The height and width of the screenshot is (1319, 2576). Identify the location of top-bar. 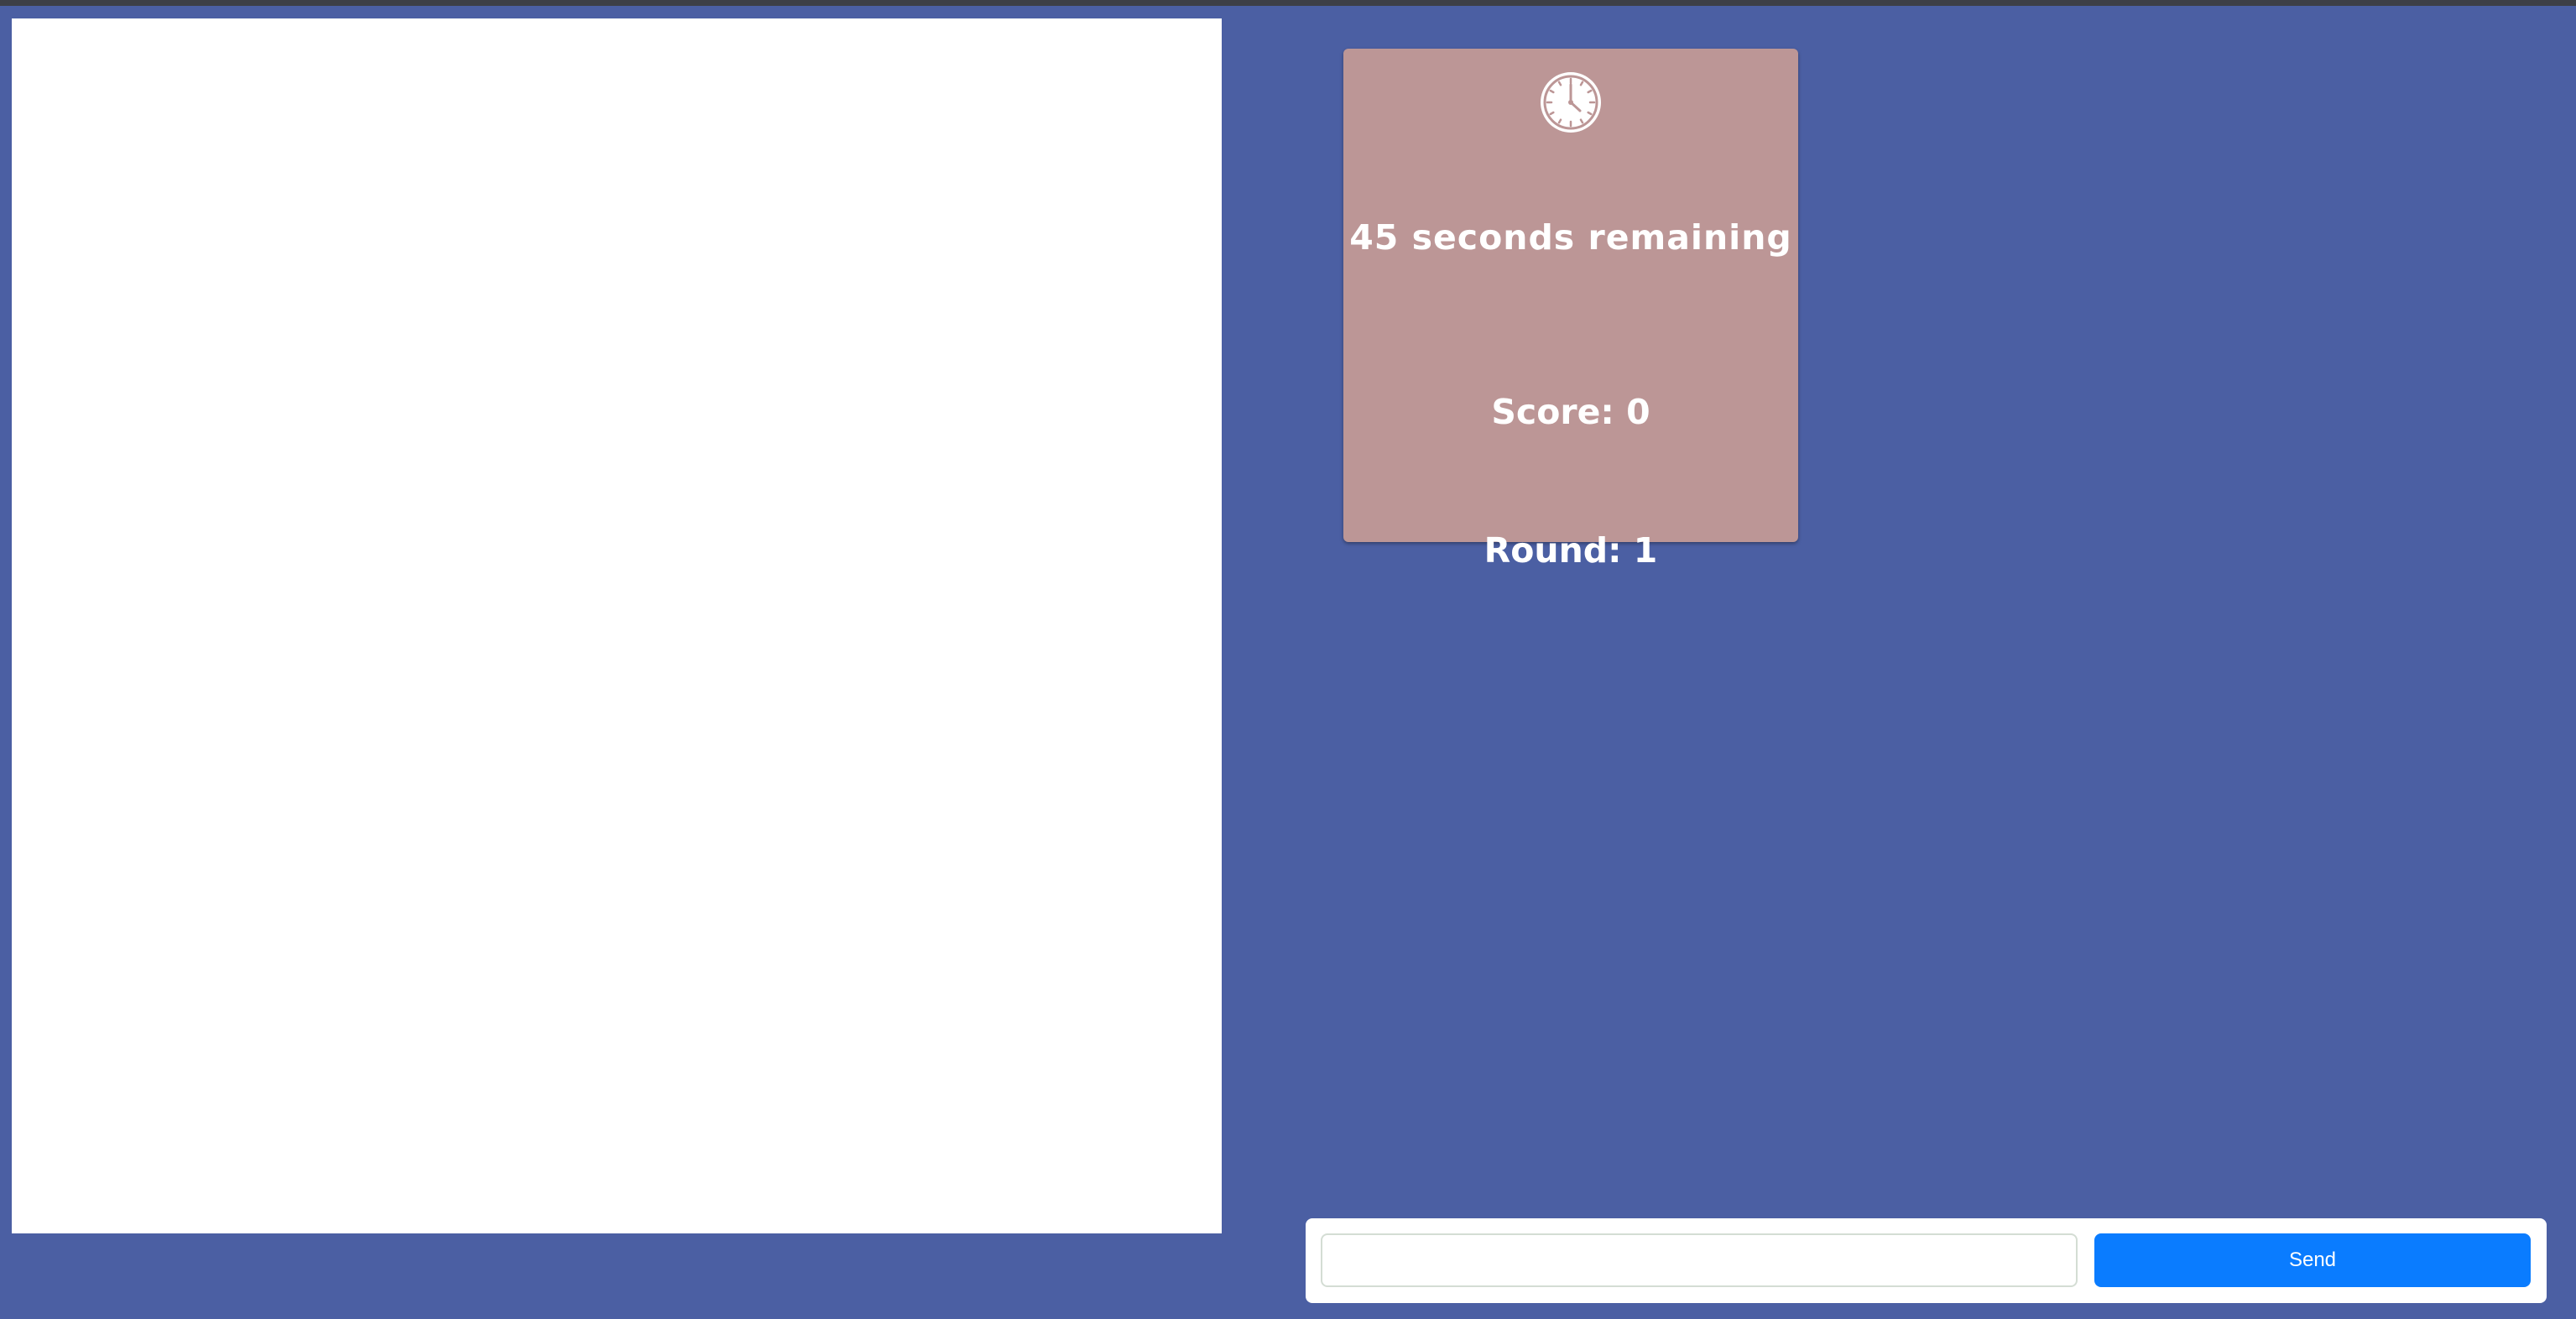
(1288, 3).